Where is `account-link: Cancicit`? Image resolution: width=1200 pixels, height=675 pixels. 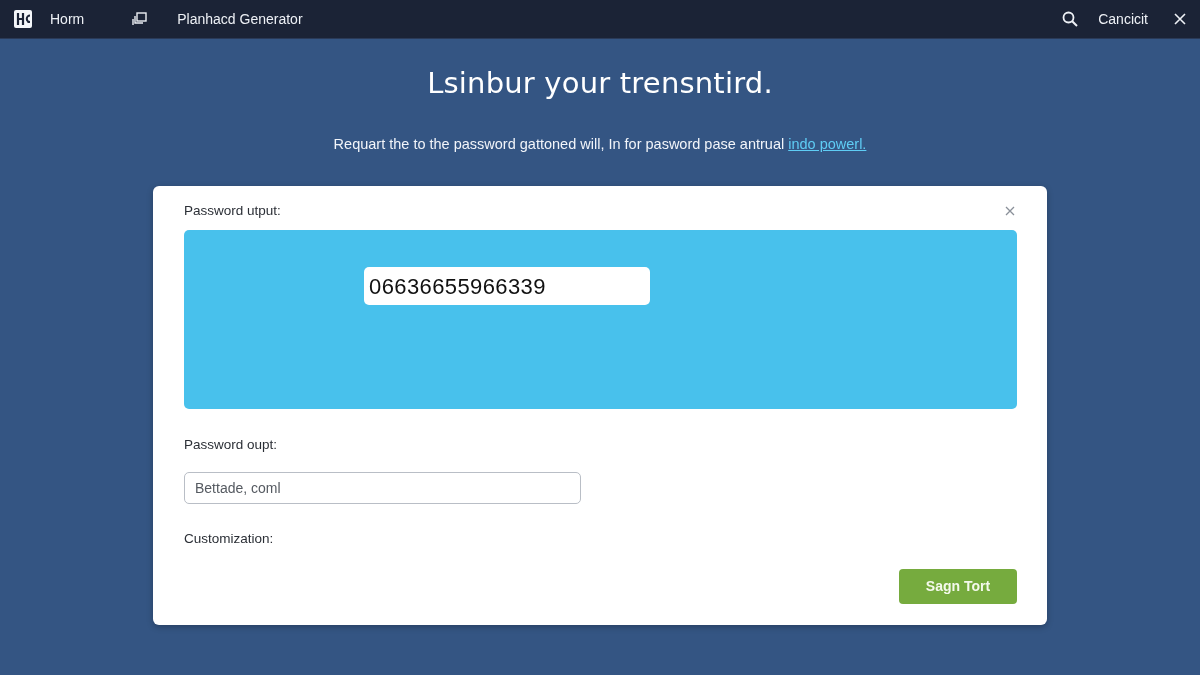
account-link: Cancicit is located at coordinates (1123, 19).